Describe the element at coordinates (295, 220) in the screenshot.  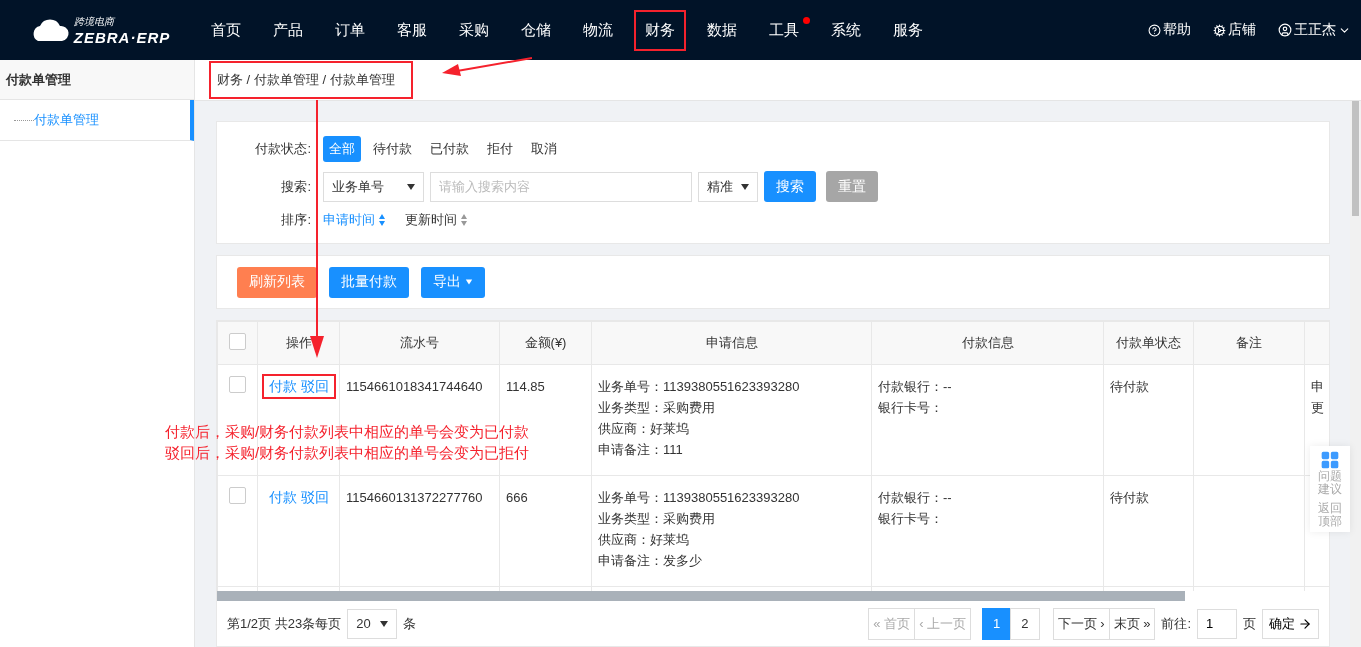
I see `filter-label: 排序:` at that location.